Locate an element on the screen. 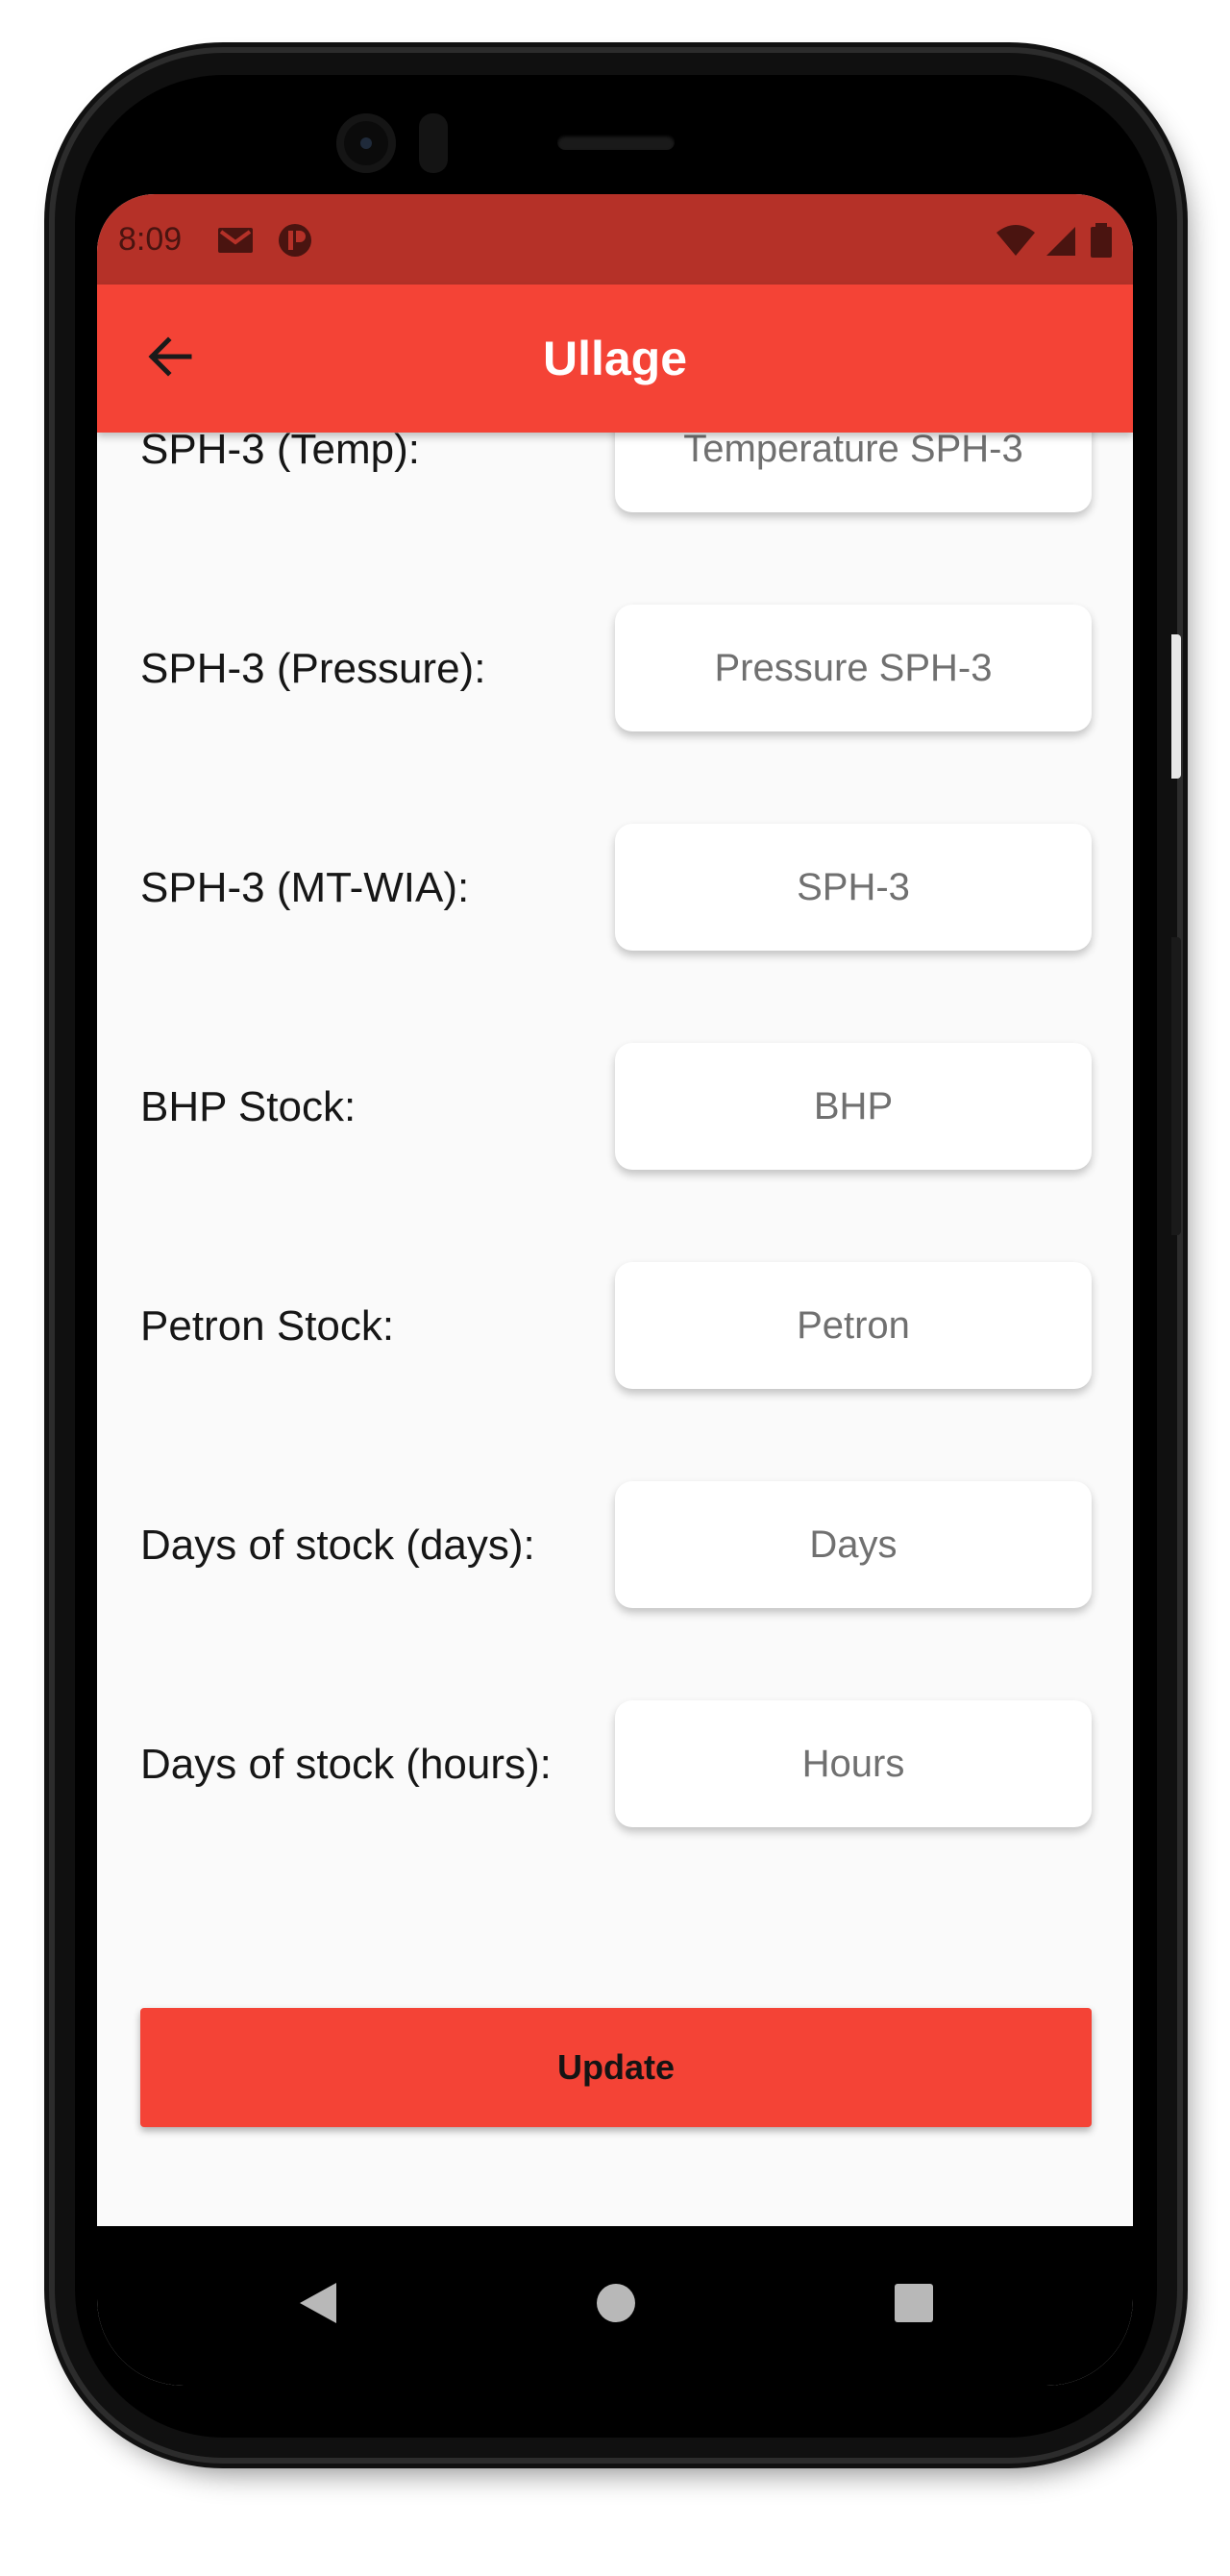 The image size is (1230, 2576). volume-button is located at coordinates (1176, 706).